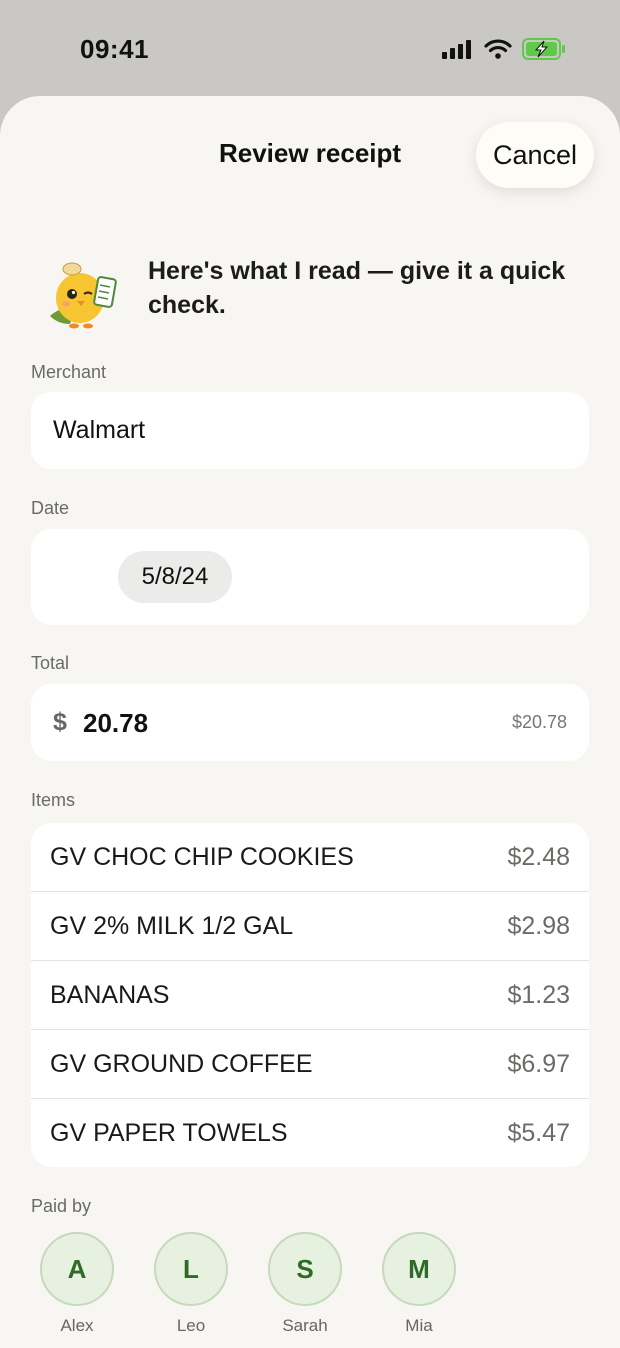 The image size is (620, 1348). Describe the element at coordinates (202, 857) in the screenshot. I see `item-name: GV CHOC CHIP COOKIES` at that location.